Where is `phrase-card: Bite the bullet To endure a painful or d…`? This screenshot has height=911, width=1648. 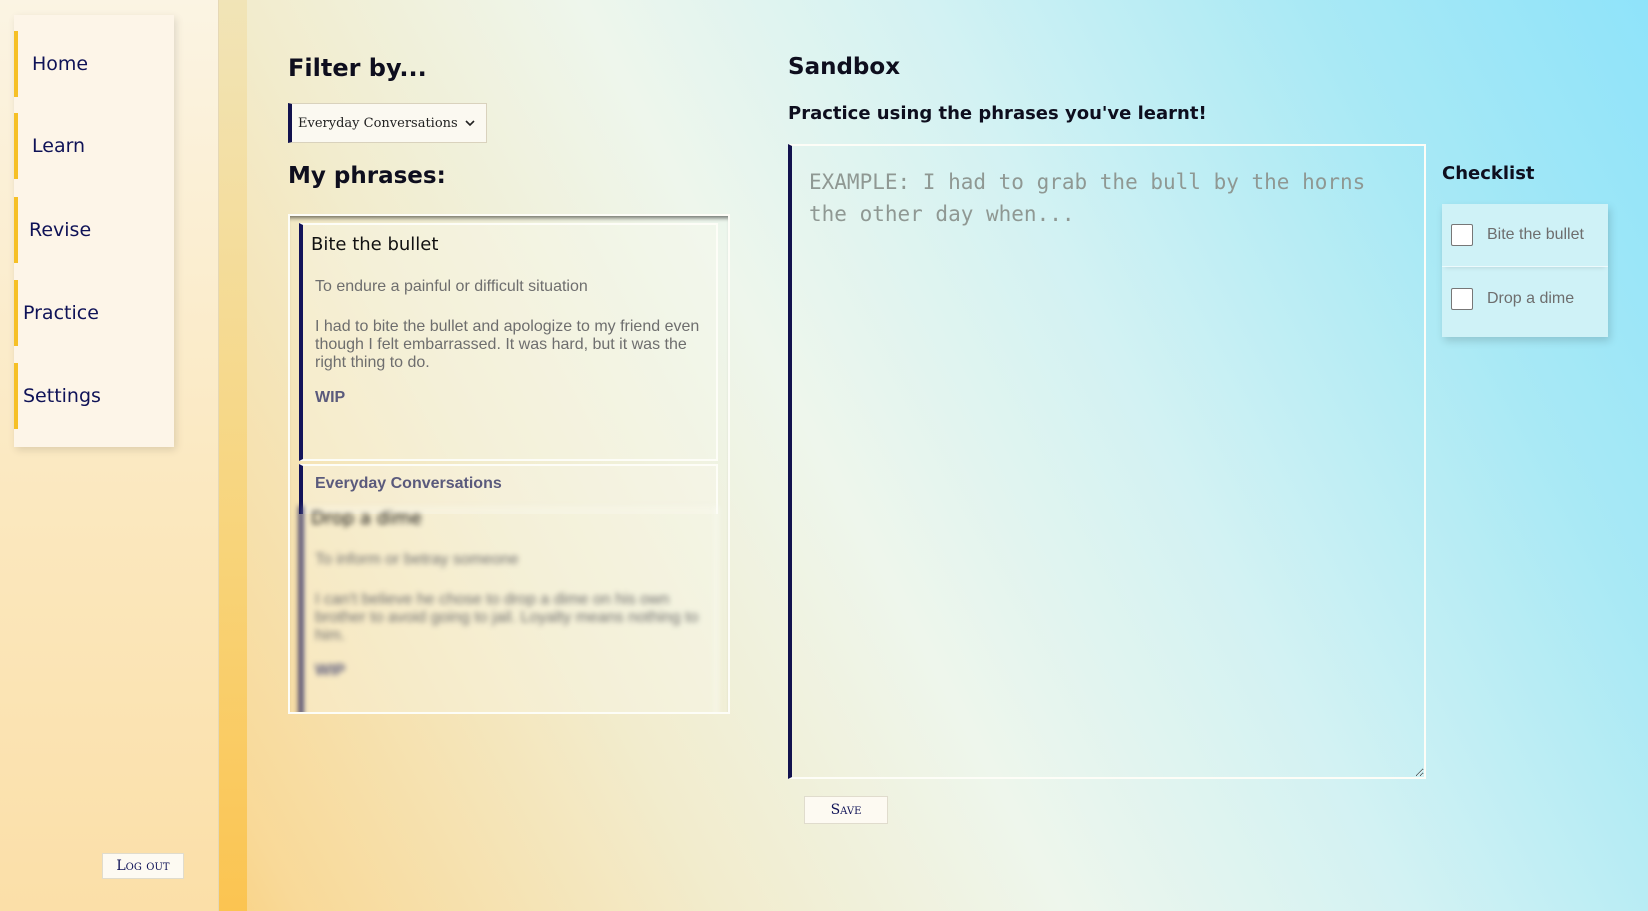 phrase-card: Bite the bullet To endure a painful or d… is located at coordinates (508, 342).